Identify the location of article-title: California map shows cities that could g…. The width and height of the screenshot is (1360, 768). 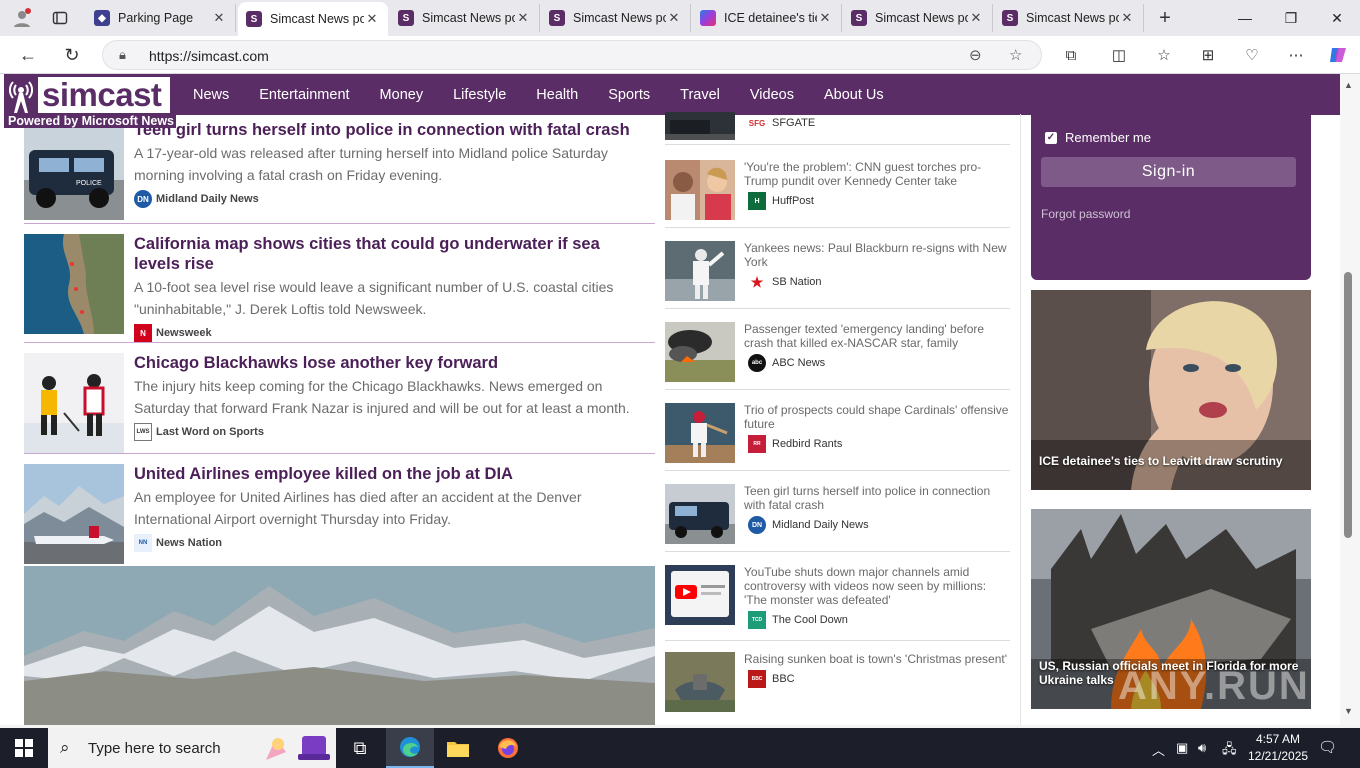
(391, 254).